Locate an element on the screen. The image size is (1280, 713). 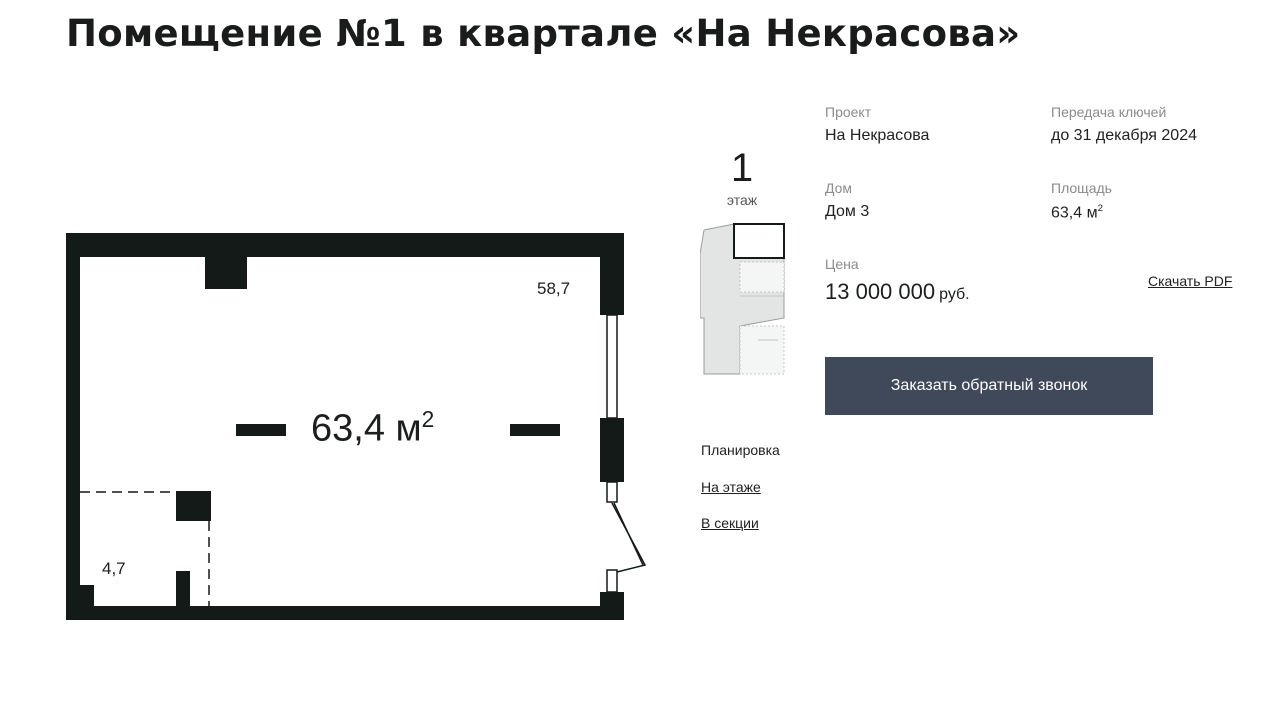
keys-value: до 31 декабря 2024 is located at coordinates (1124, 135).